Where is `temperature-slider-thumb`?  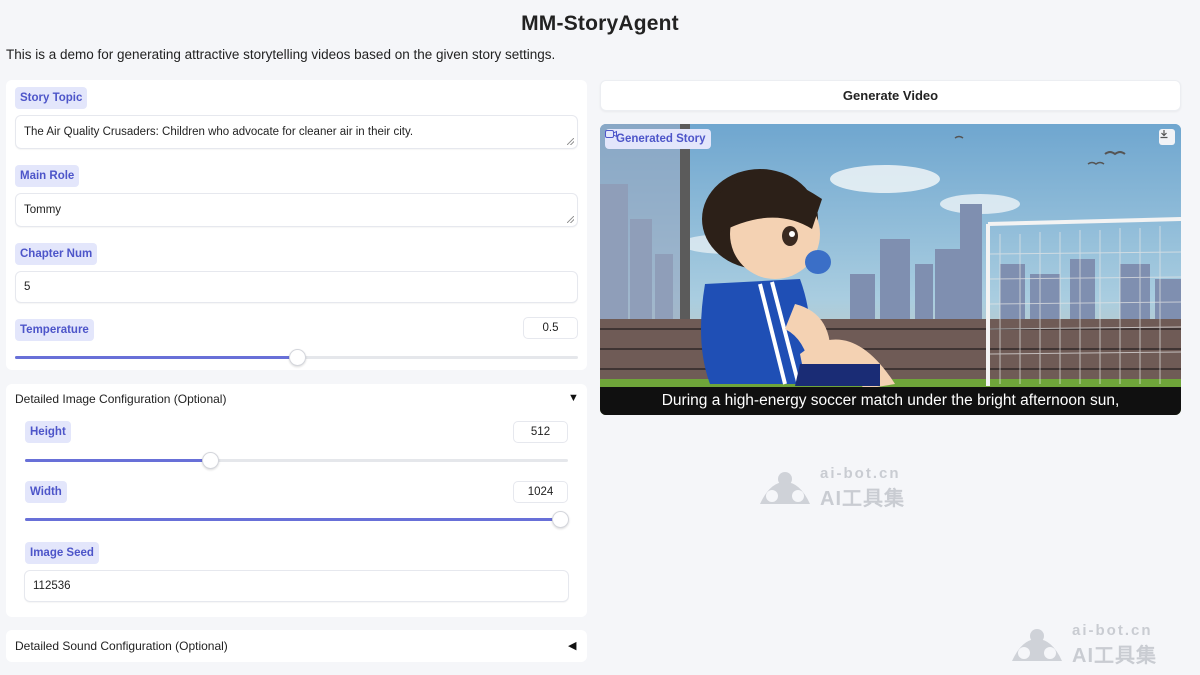 temperature-slider-thumb is located at coordinates (297, 357).